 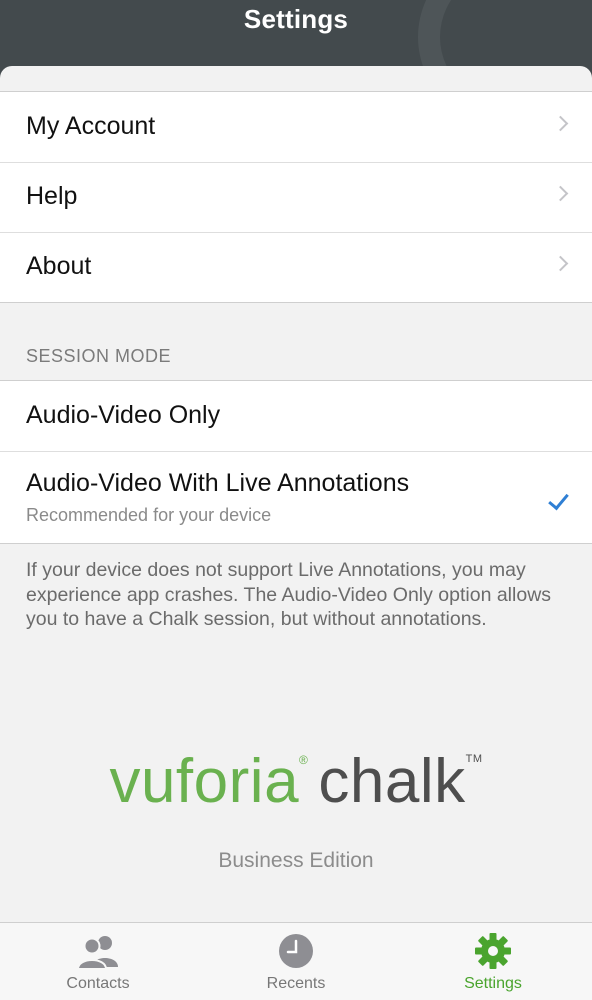 What do you see at coordinates (558, 499) in the screenshot?
I see `checkmark-icon` at bounding box center [558, 499].